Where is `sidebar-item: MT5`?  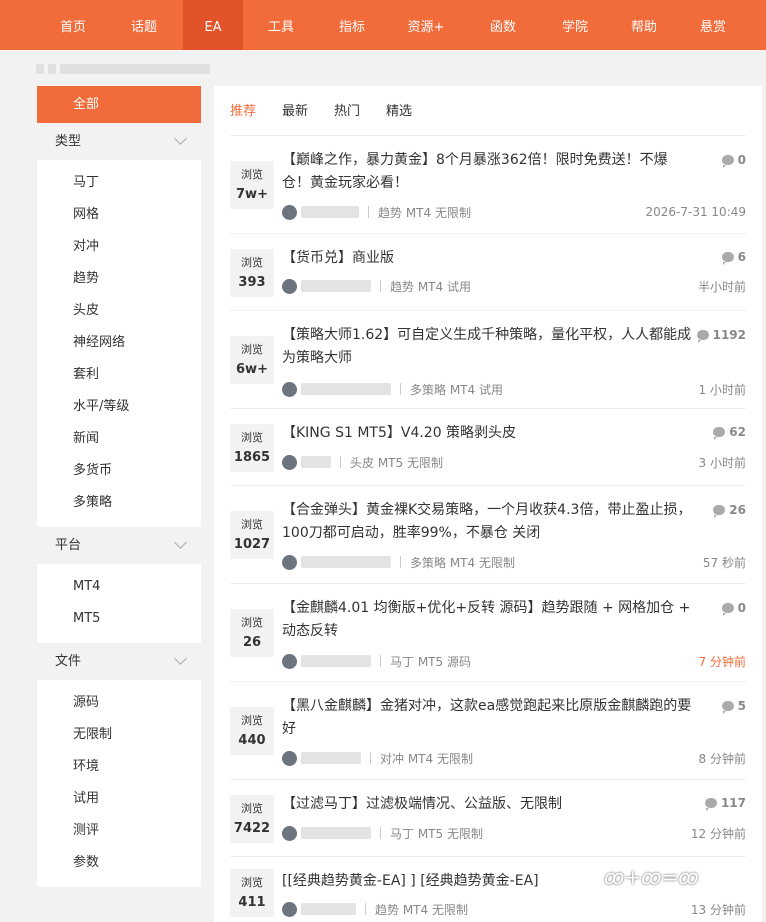
sidebar-item: MT5 is located at coordinates (119, 619).